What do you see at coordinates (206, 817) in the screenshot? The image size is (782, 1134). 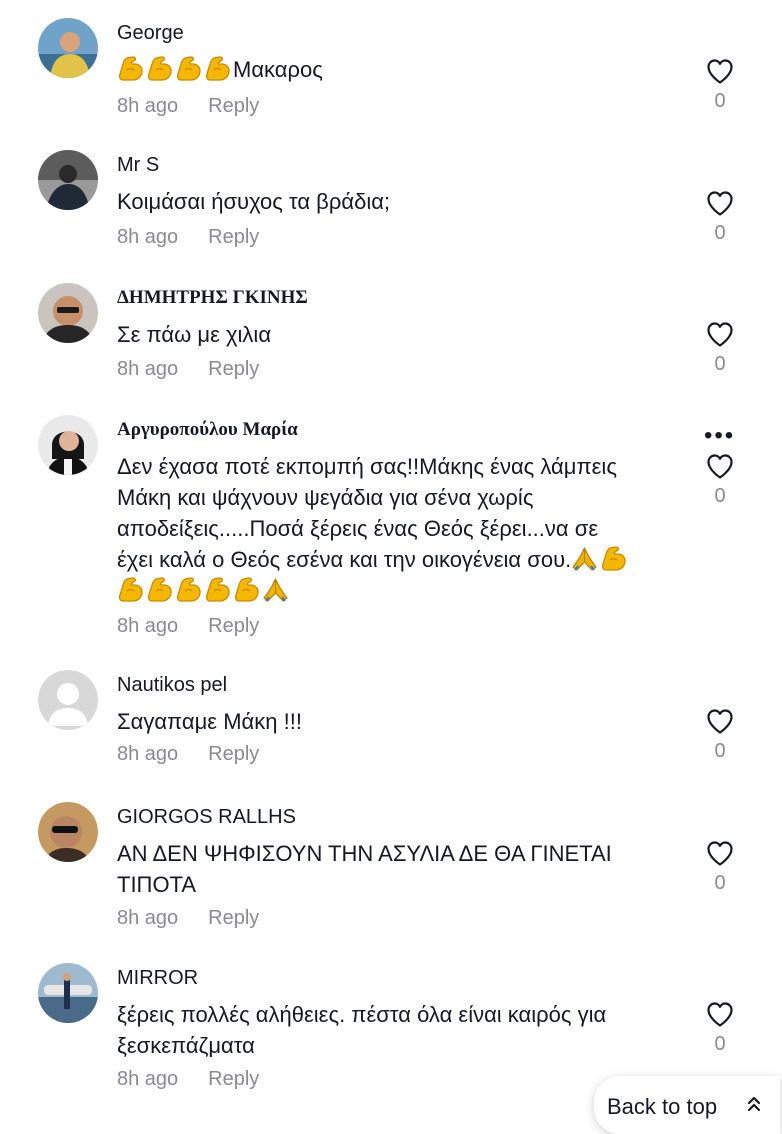 I see `comment-username: GIORGOS RALLHS` at bounding box center [206, 817].